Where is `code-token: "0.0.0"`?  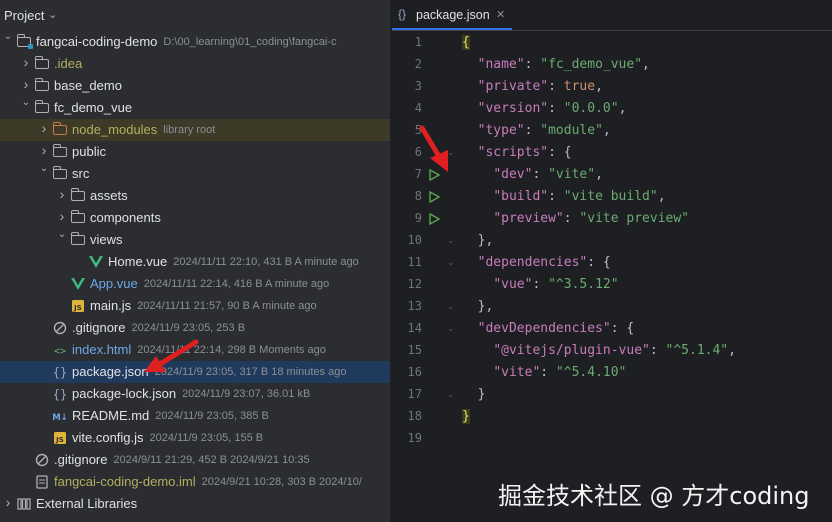
code-token: "0.0.0" is located at coordinates (591, 108).